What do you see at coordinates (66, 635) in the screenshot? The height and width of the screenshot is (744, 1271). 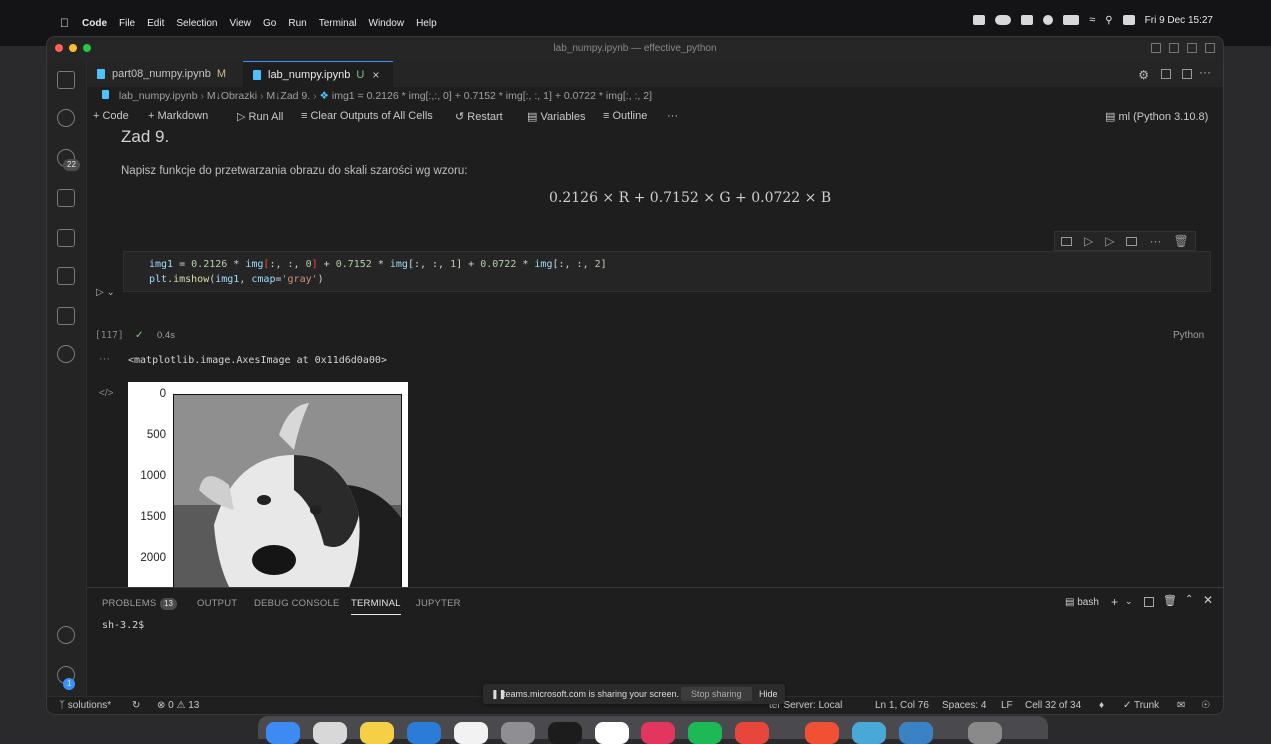 I see `account-icon` at bounding box center [66, 635].